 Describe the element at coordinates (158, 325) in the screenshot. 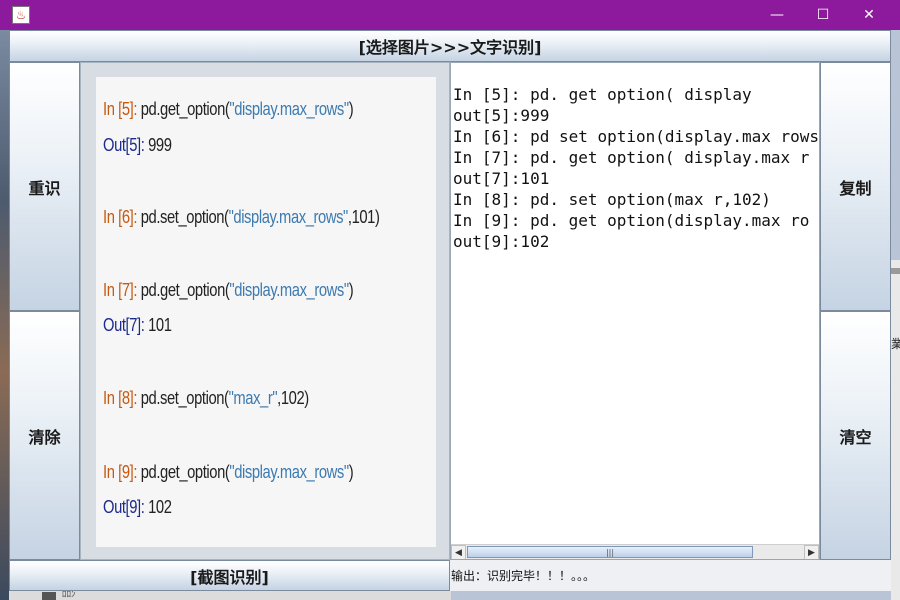

I see `code-text: 101` at that location.